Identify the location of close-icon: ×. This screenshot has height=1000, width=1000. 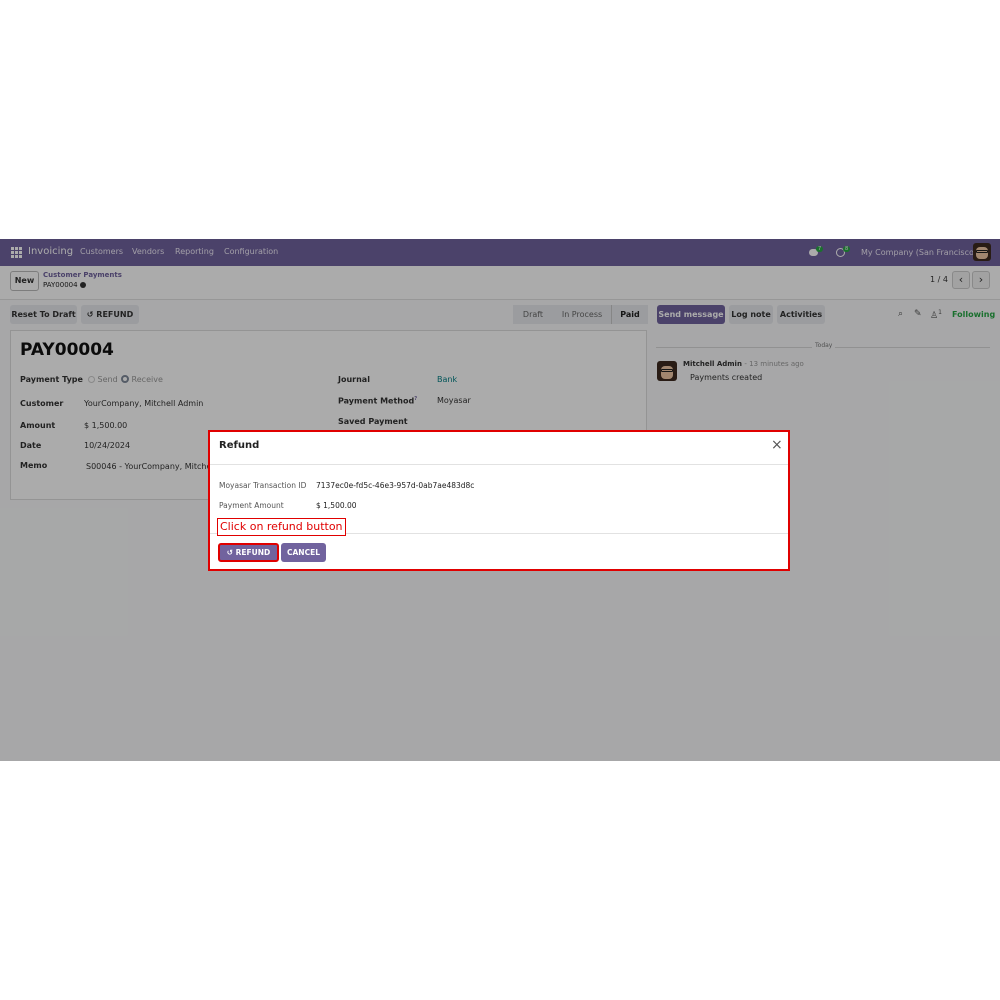
(777, 445).